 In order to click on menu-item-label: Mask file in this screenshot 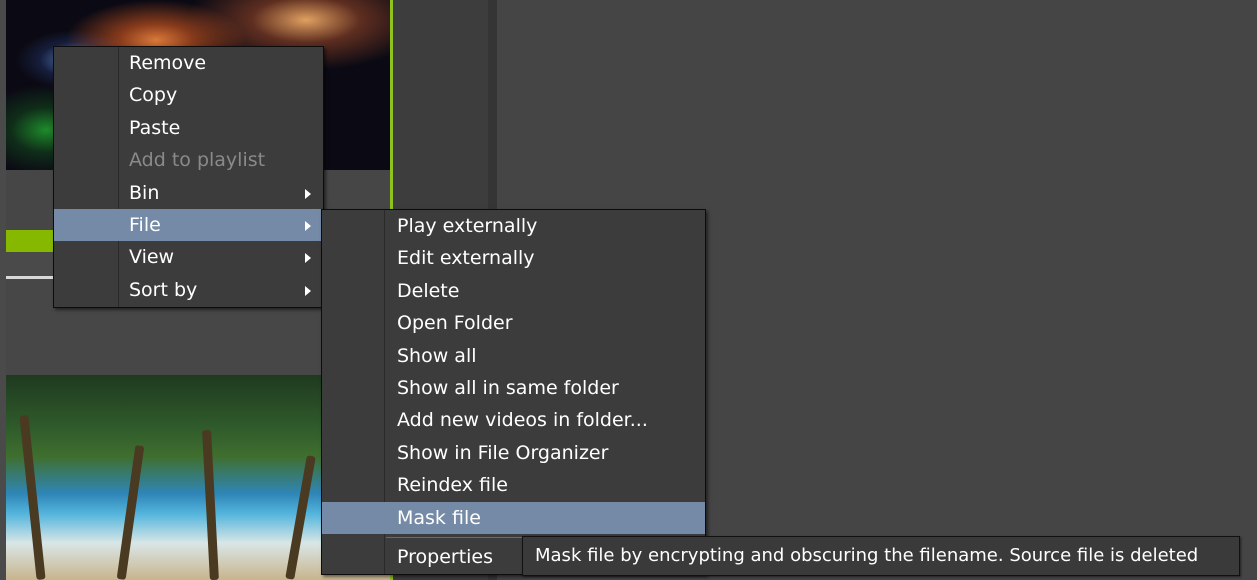, I will do `click(439, 517)`.